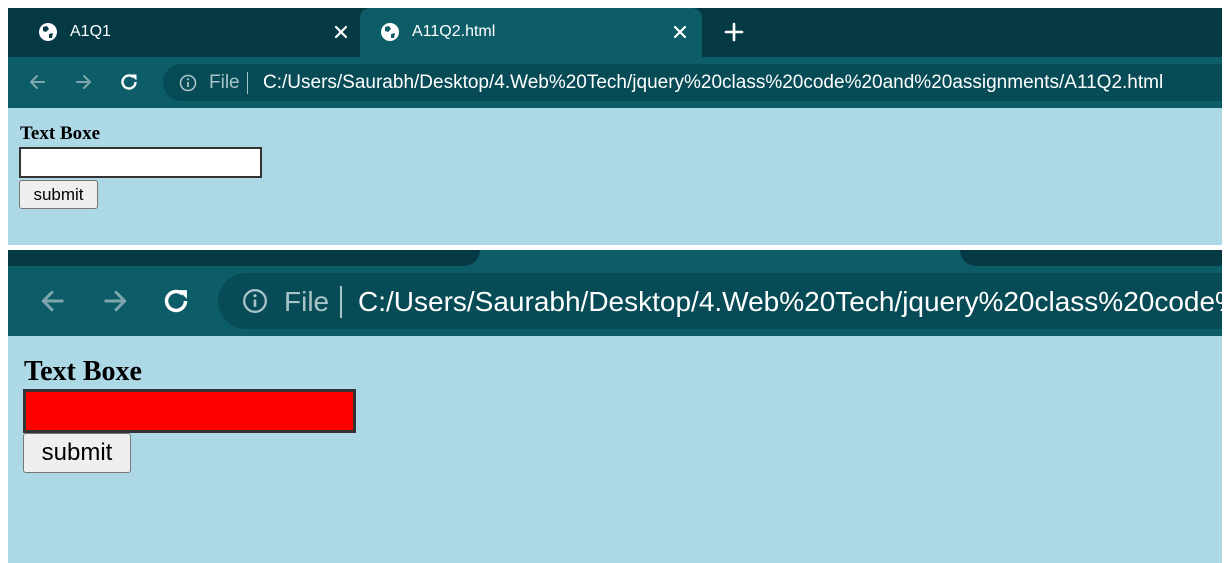 The width and height of the screenshot is (1226, 563). What do you see at coordinates (192, 32) in the screenshot?
I see `tab-a1q1: A1Q1` at bounding box center [192, 32].